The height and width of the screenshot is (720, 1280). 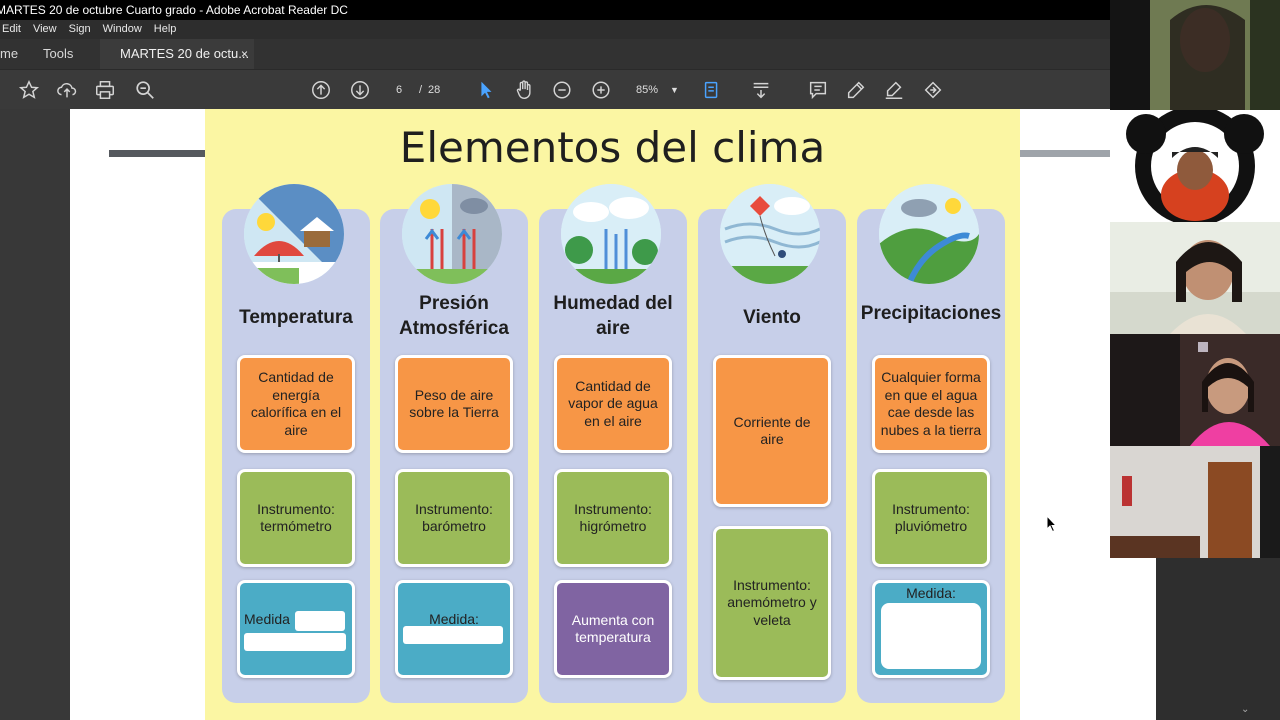 What do you see at coordinates (452, 234) in the screenshot?
I see `pressure-scene-icon` at bounding box center [452, 234].